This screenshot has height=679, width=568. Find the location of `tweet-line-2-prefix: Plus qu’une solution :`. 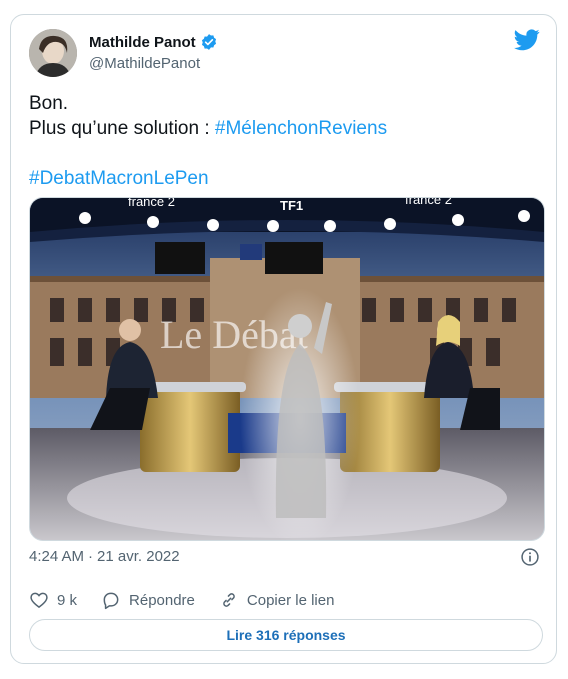

tweet-line-2-prefix: Plus qu’une solution : is located at coordinates (122, 128).